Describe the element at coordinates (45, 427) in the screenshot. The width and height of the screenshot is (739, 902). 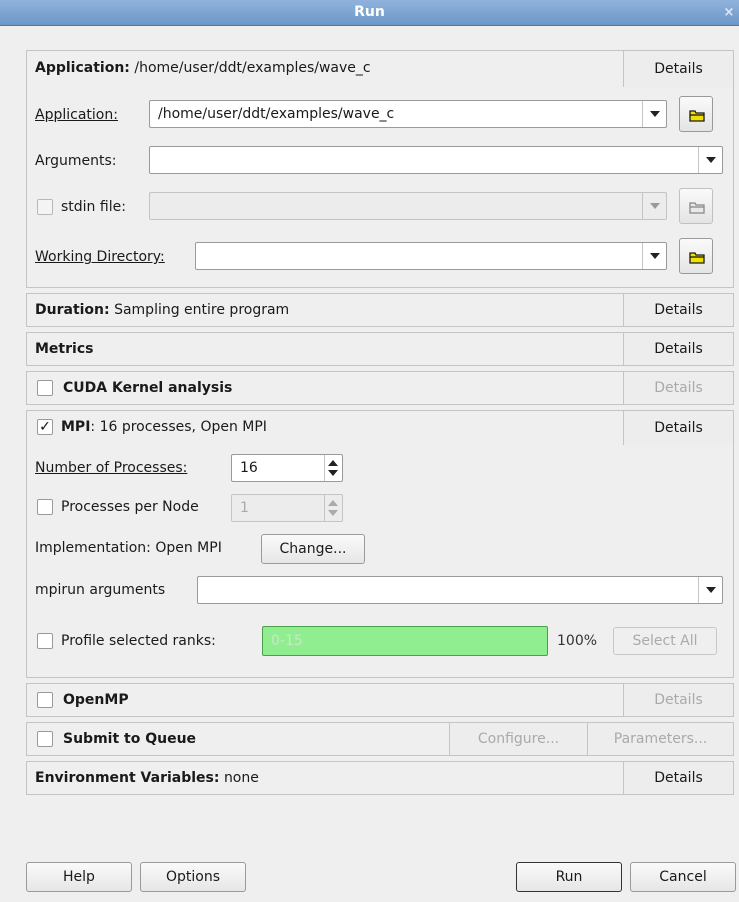
I see `mpi-checkbox: ✓` at that location.